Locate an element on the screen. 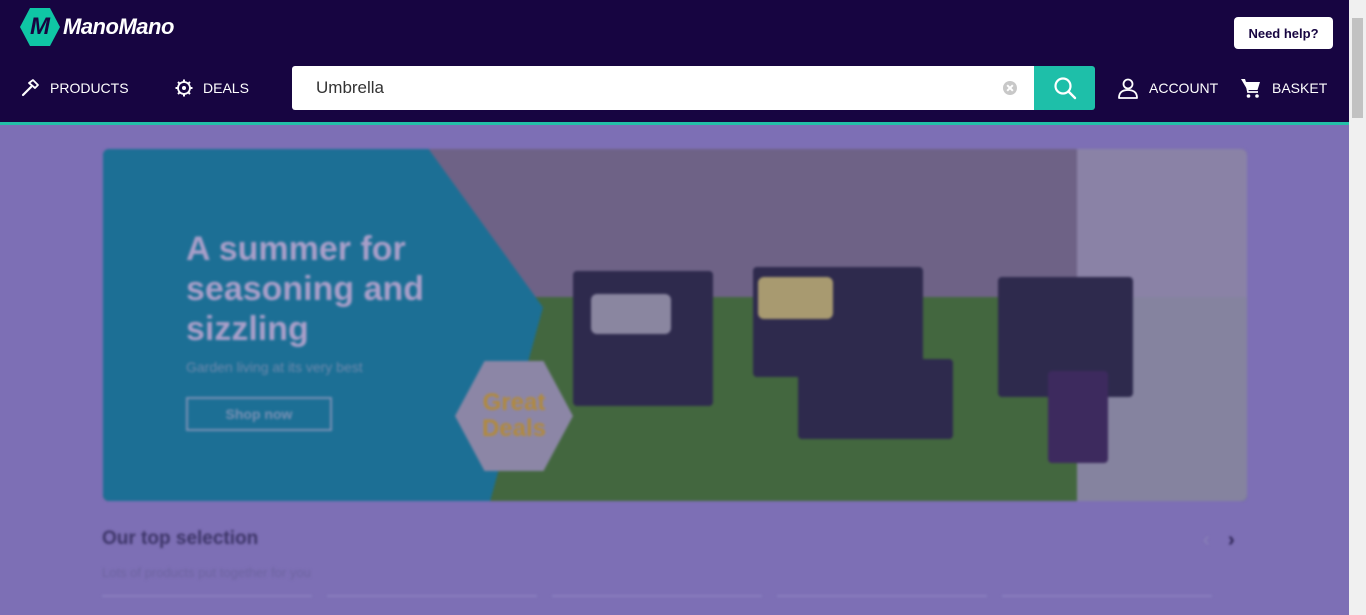 The image size is (1366, 615). nav-account-label: ACCOUNT is located at coordinates (1184, 88).